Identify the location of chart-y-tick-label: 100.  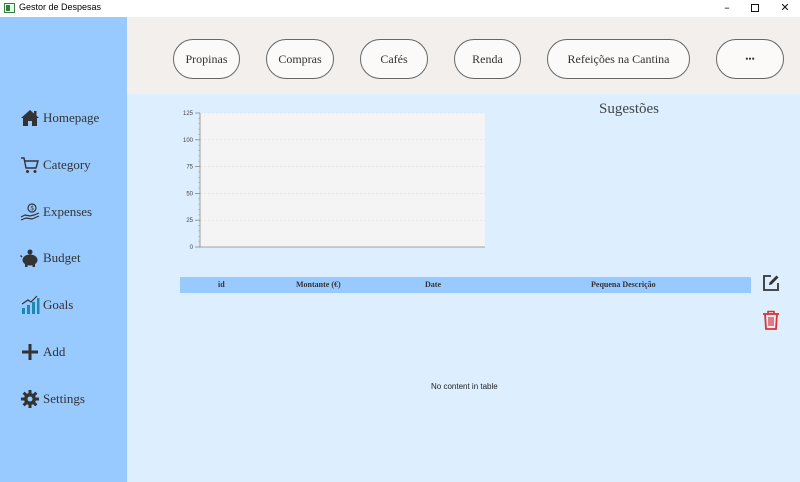
(188, 141).